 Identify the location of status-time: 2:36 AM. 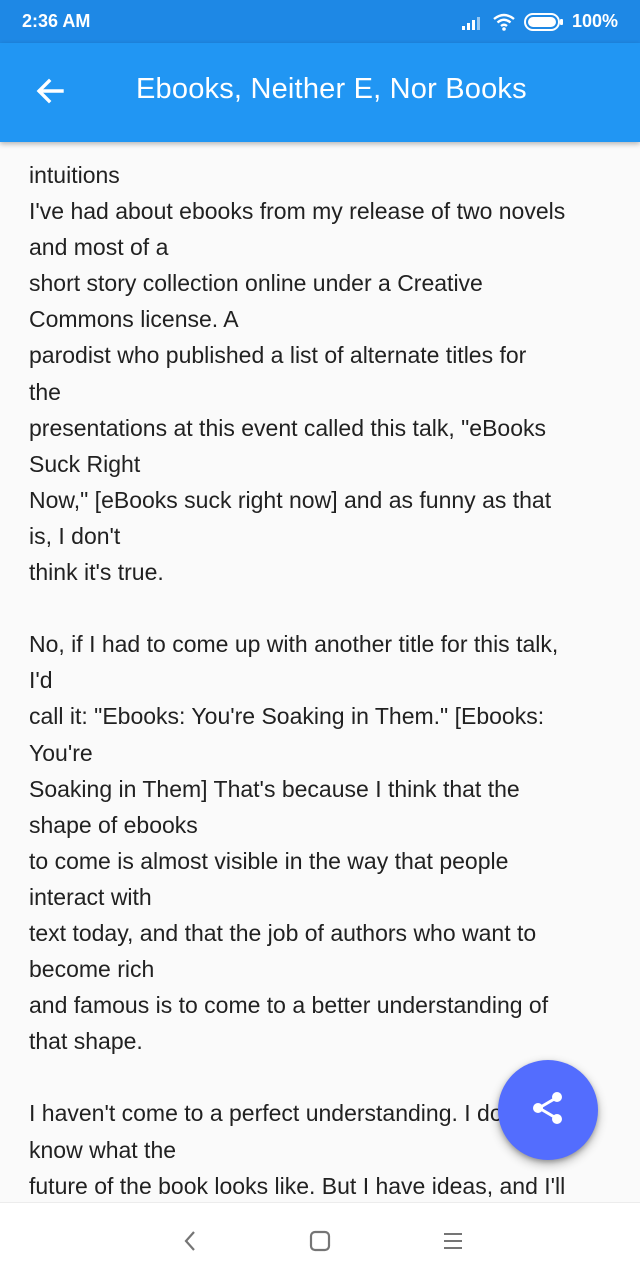
(56, 21).